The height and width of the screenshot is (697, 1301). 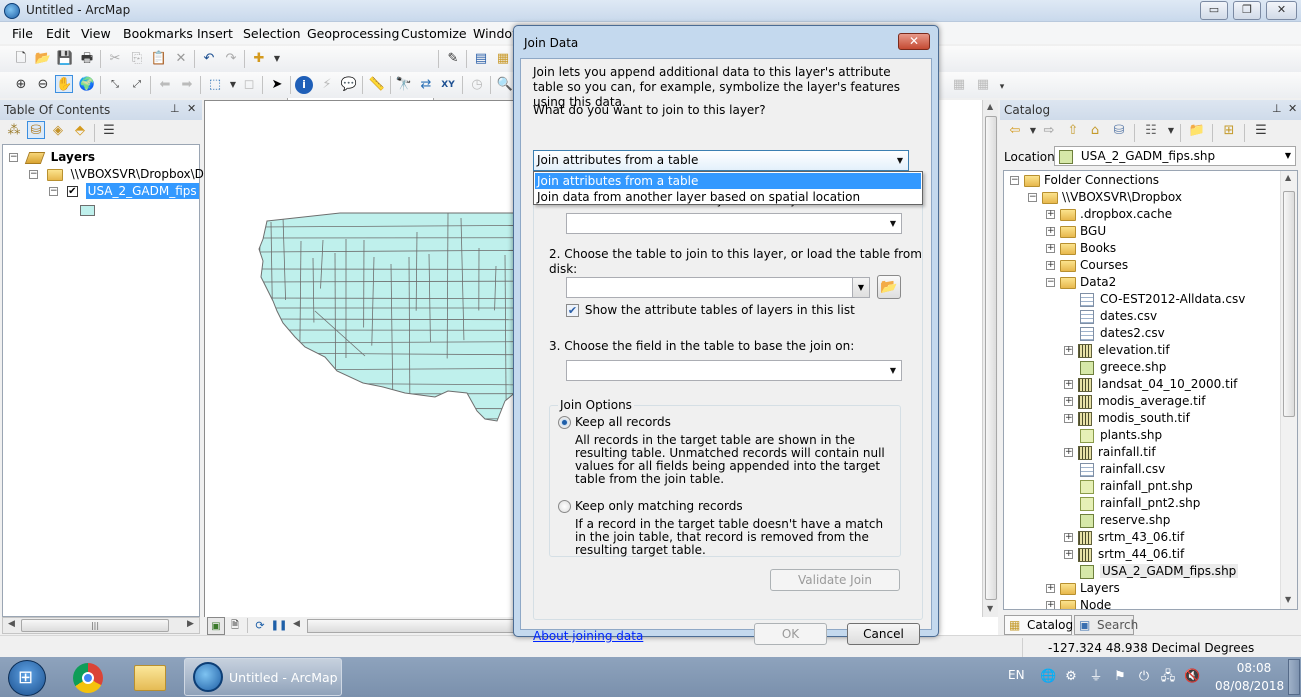 What do you see at coordinates (165, 85) in the screenshot?
I see `back-icon: ⬅` at bounding box center [165, 85].